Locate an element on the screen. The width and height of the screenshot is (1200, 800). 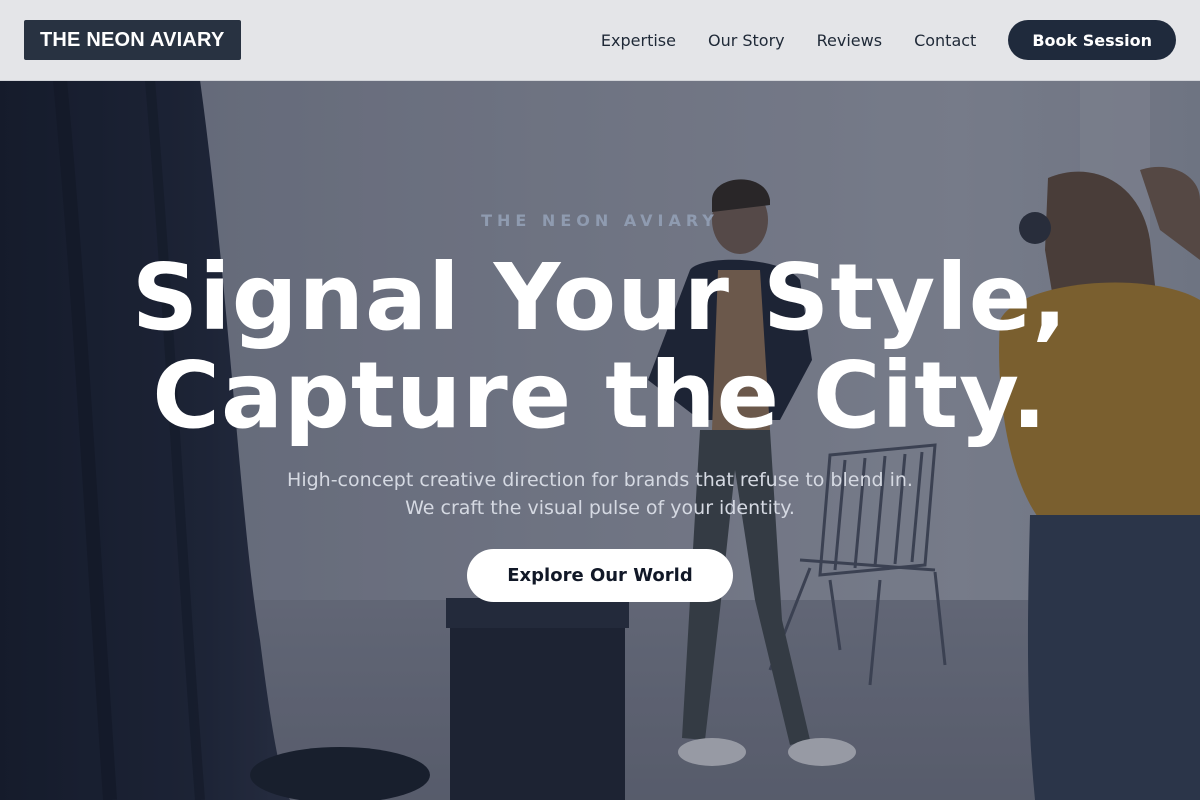
explore-our-world-button: Explore Our World is located at coordinates (600, 575).